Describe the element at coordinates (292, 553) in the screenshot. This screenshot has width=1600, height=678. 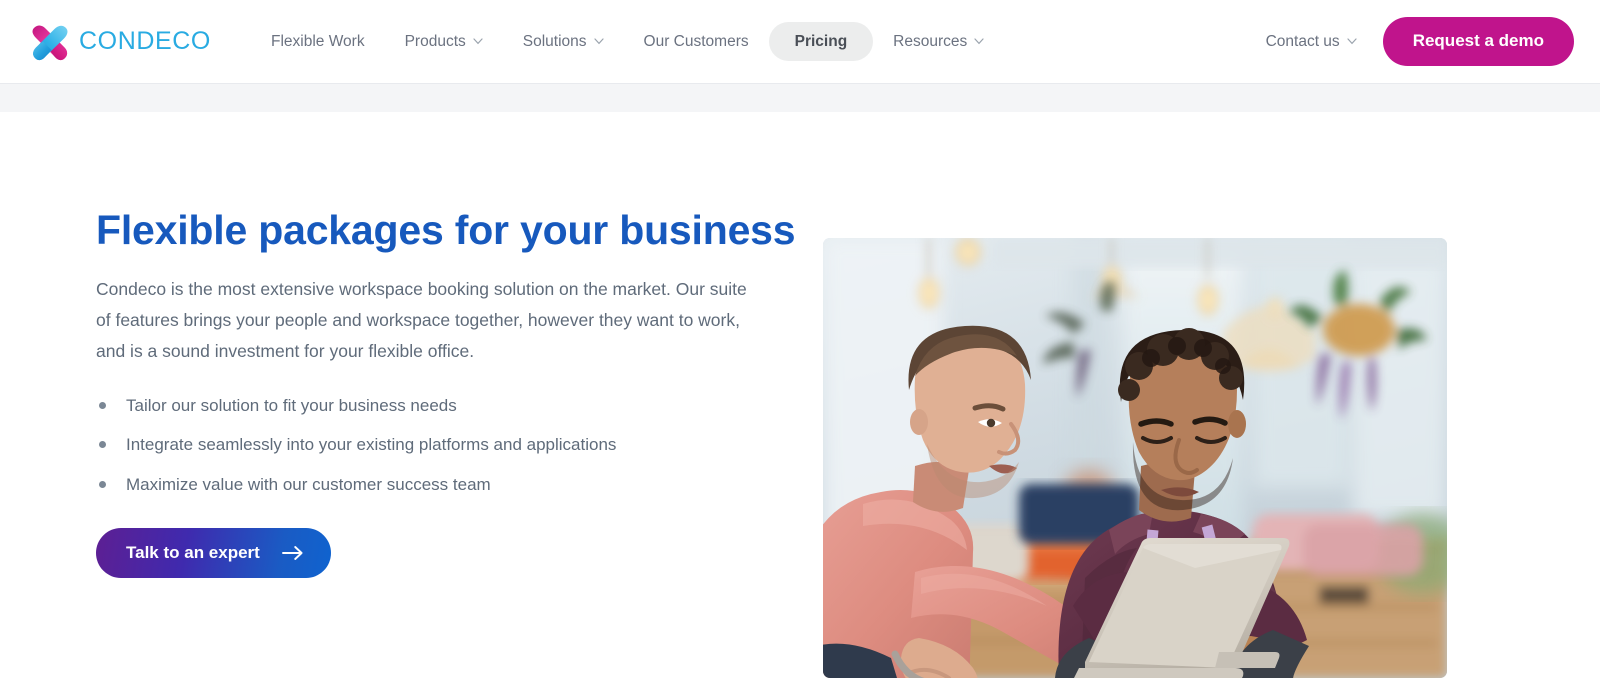
I see `arrow-right-icon` at that location.